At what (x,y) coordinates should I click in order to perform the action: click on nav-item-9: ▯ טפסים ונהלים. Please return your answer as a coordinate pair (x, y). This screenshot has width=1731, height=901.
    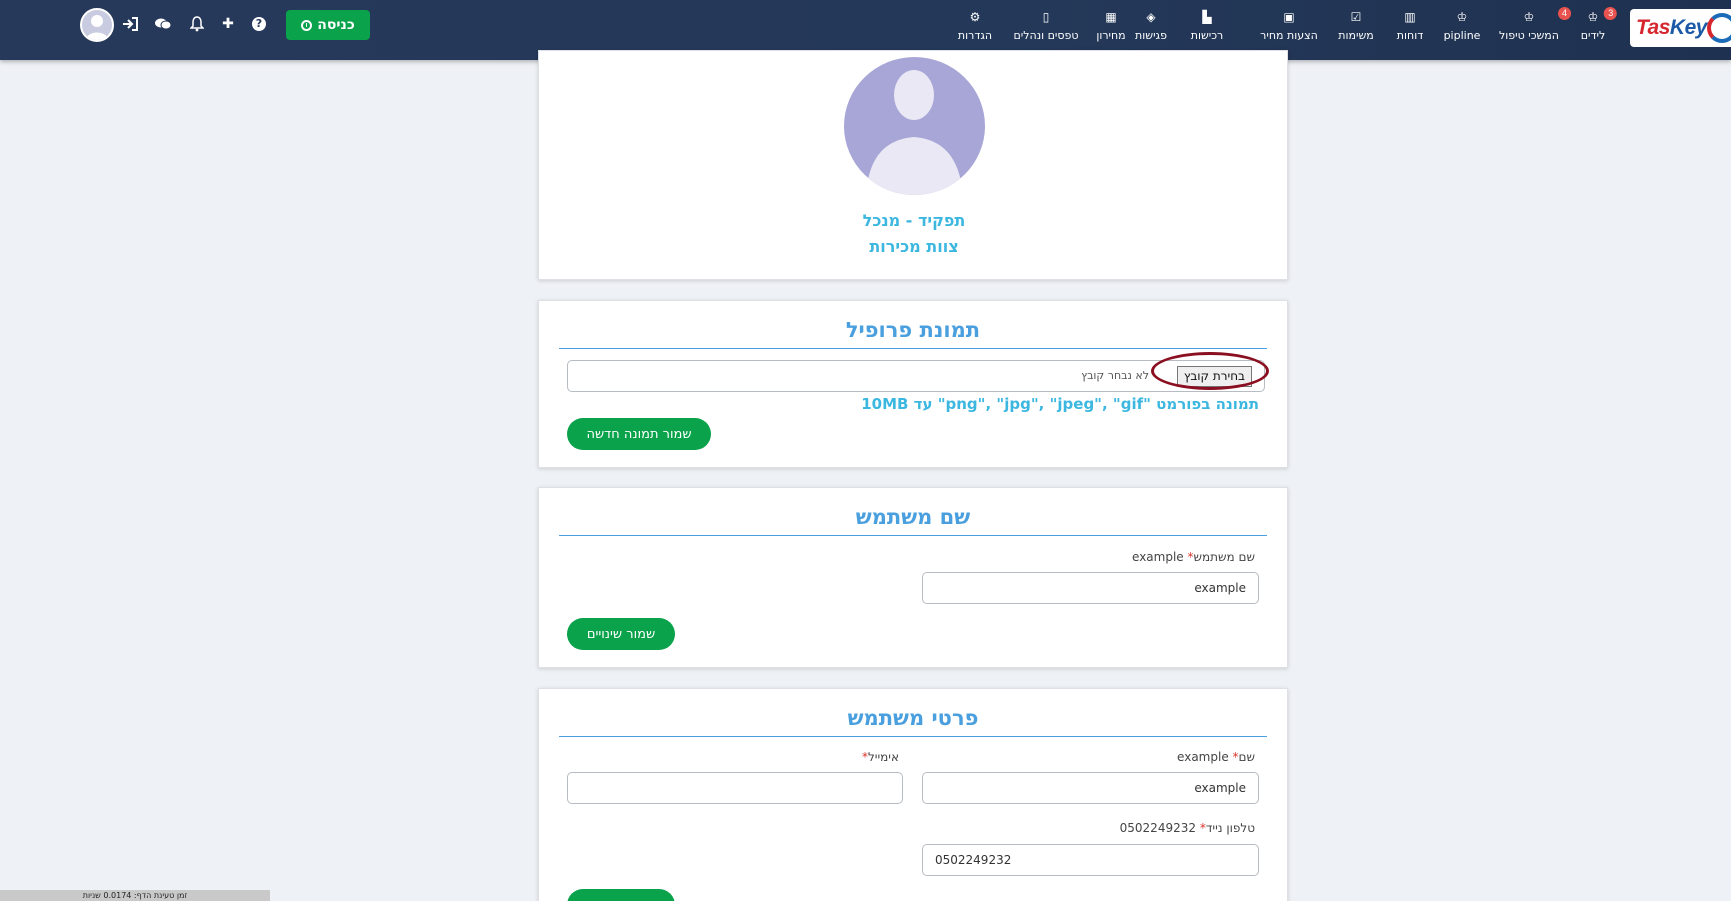
    Looking at the image, I should click on (1046, 30).